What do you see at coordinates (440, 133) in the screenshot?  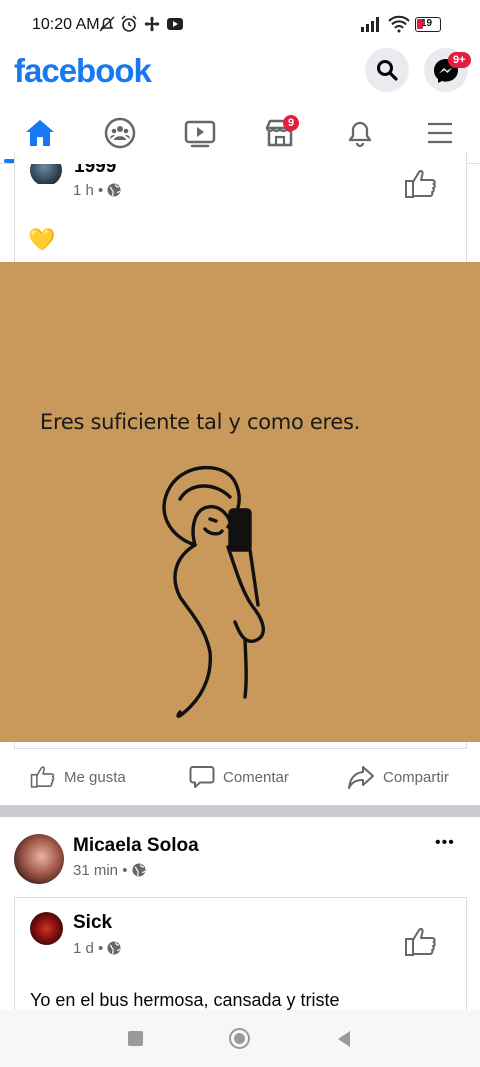 I see `hamburger-icon` at bounding box center [440, 133].